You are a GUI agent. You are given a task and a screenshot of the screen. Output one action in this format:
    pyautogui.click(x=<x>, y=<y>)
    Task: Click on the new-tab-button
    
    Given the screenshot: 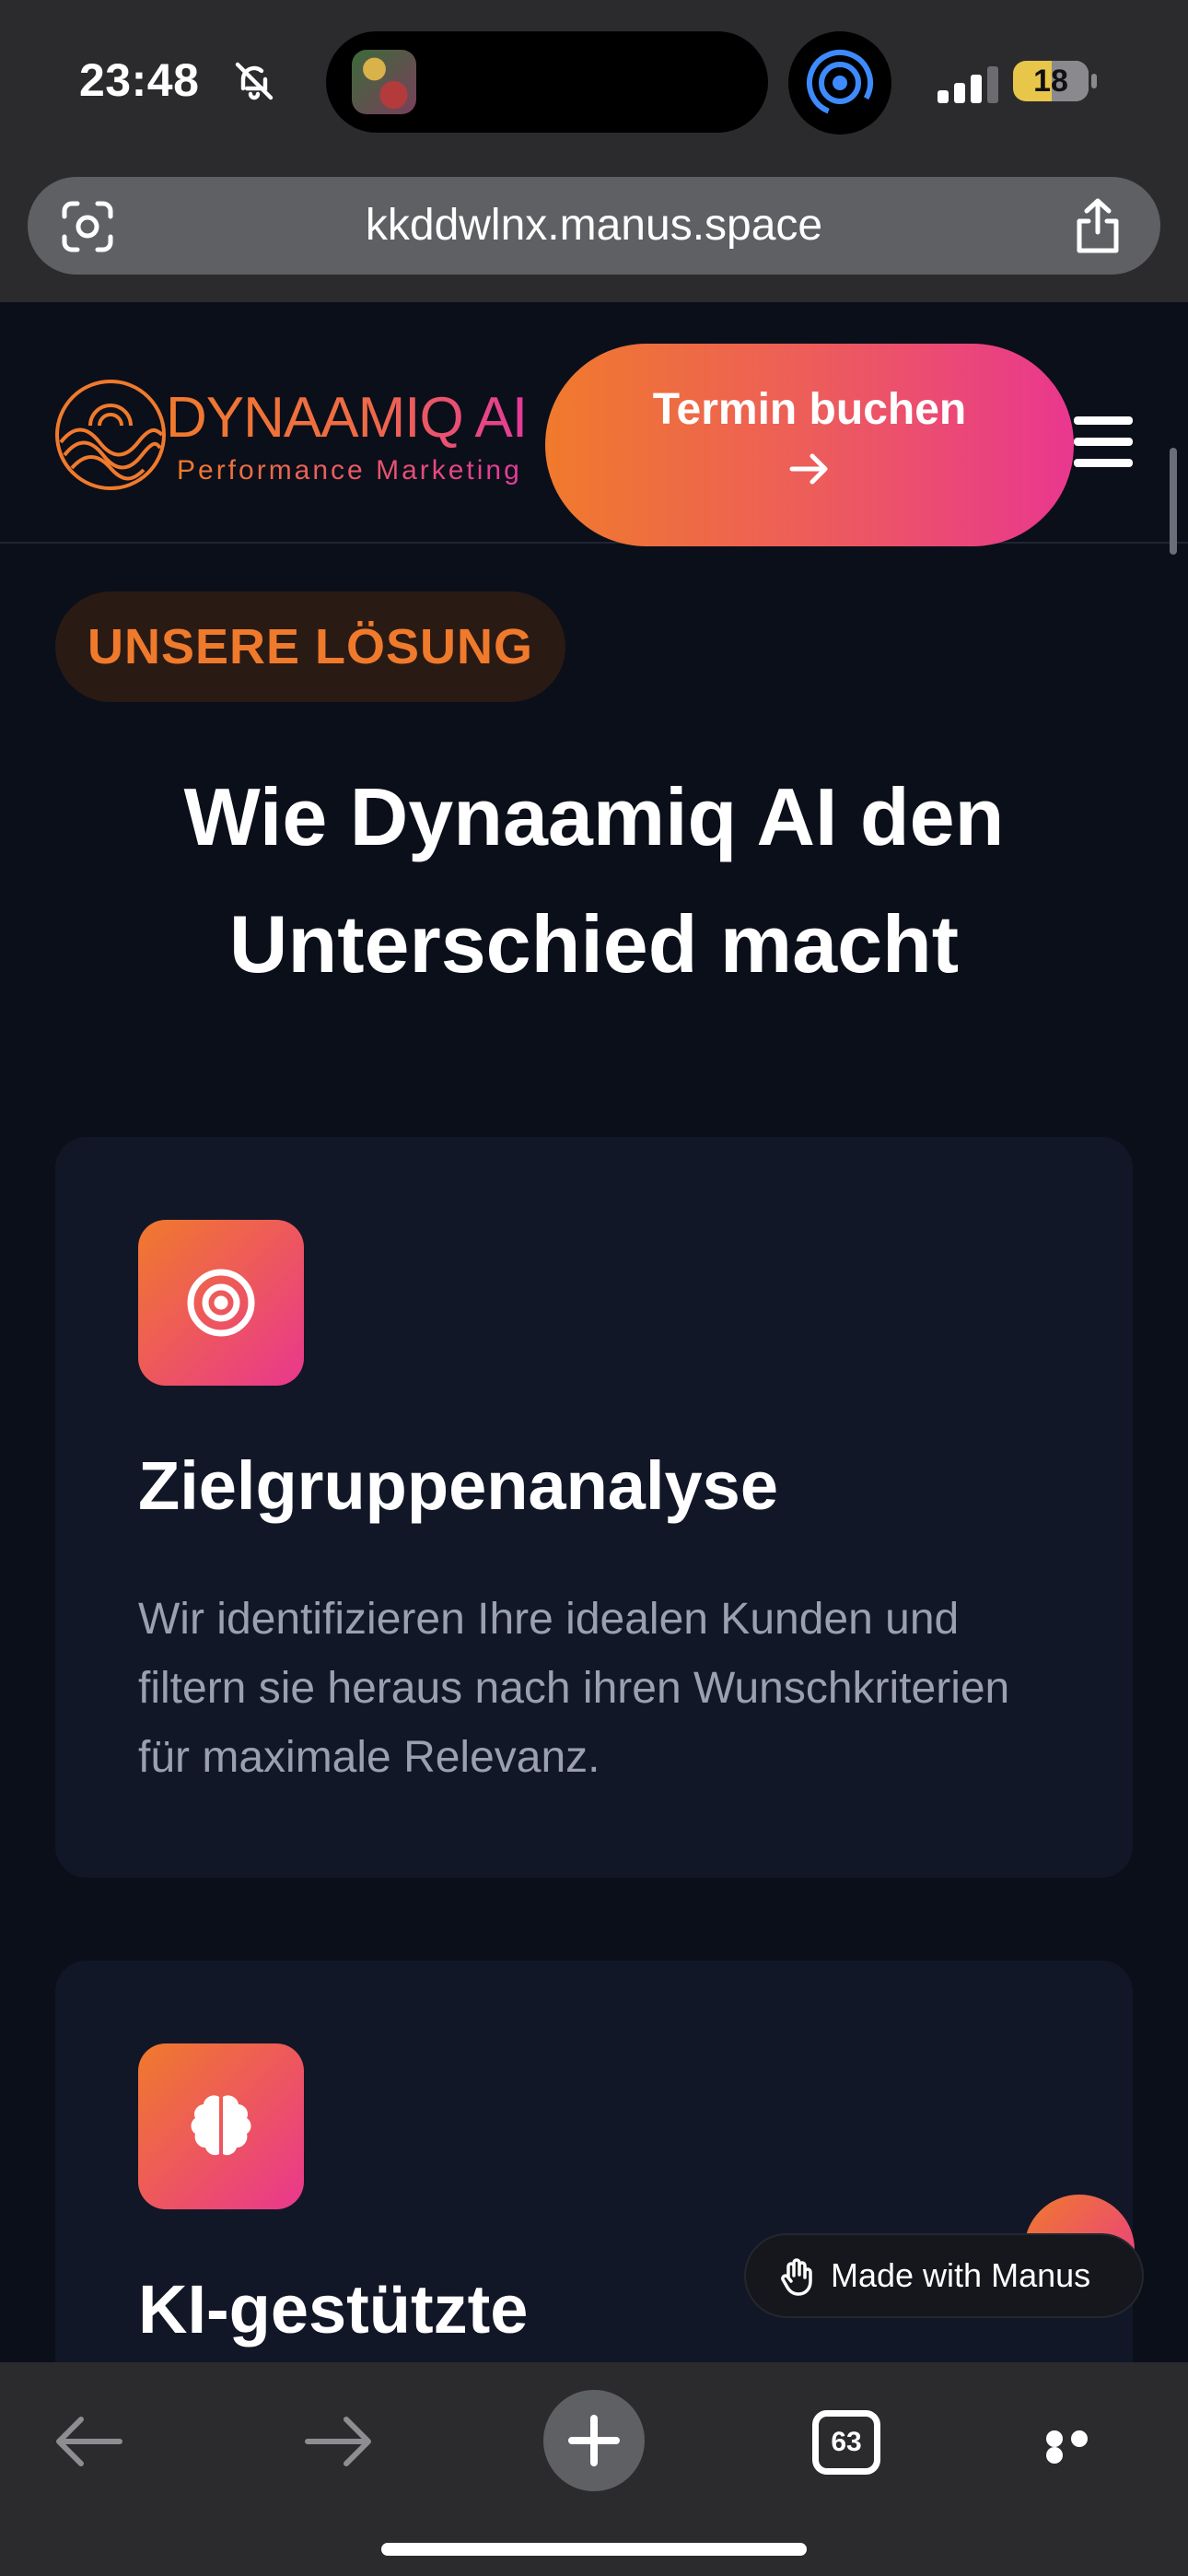 What is the action you would take?
    pyautogui.click(x=594, y=2440)
    